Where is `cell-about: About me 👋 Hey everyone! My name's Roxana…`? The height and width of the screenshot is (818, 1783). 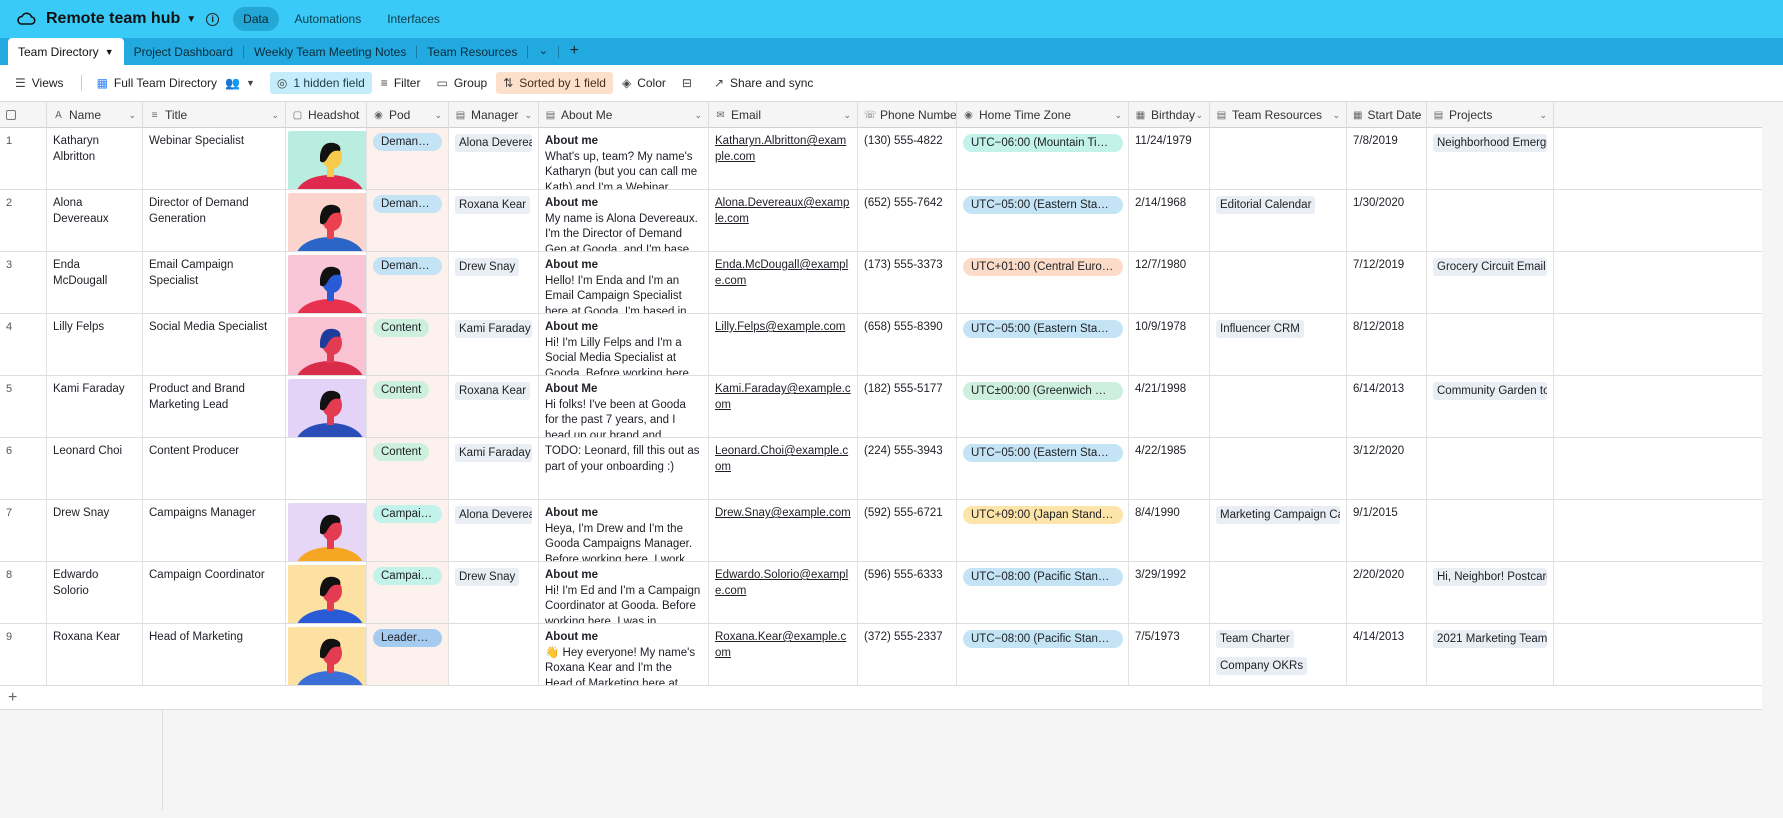 cell-about: About me 👋 Hey everyone! My name's Roxana… is located at coordinates (624, 654).